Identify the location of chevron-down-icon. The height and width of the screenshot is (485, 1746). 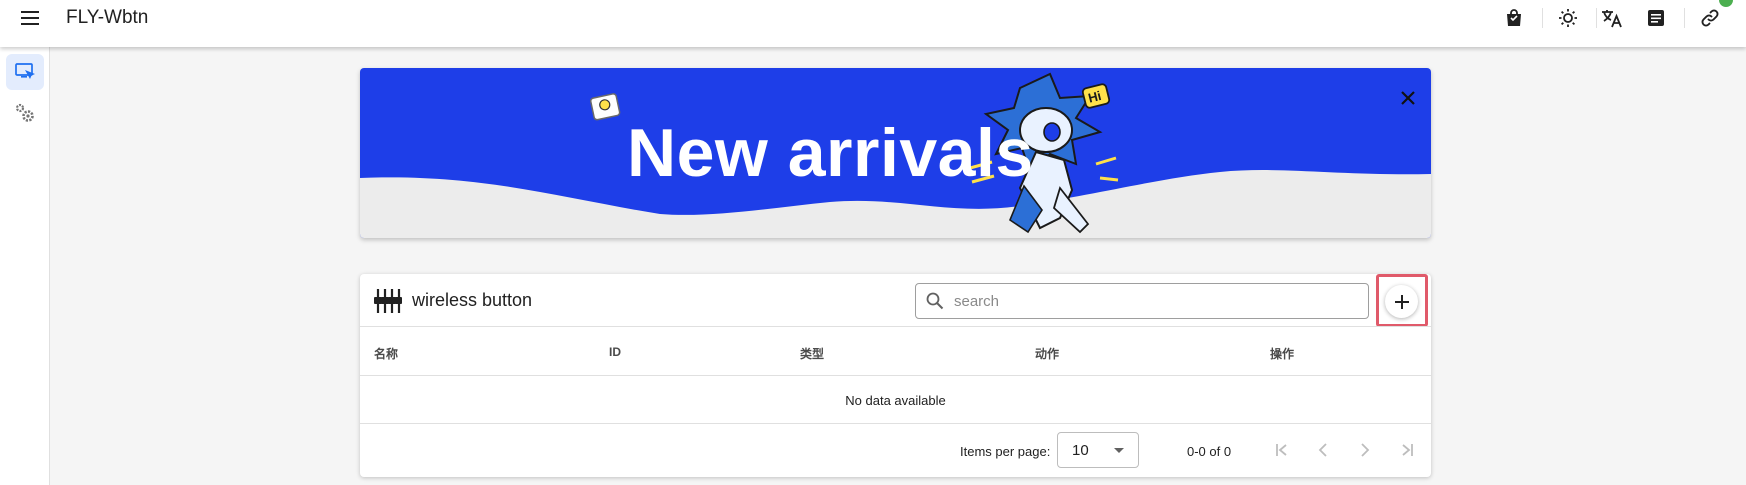
(1119, 450).